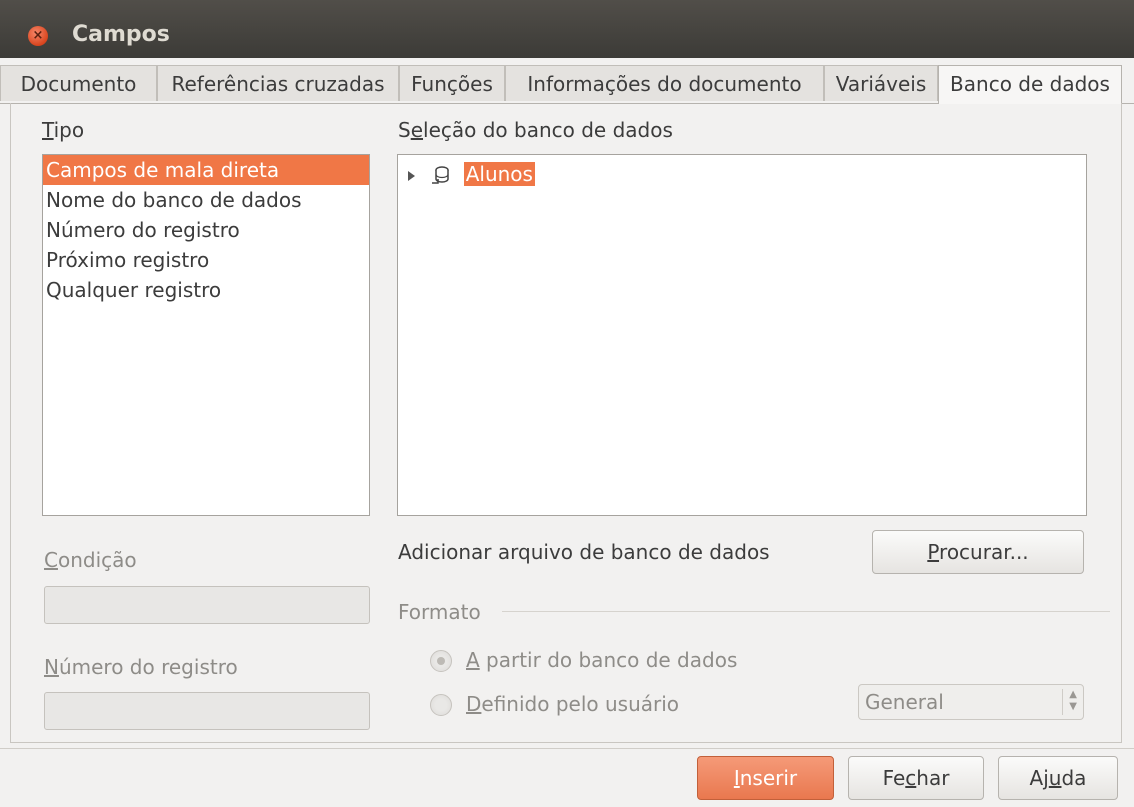  What do you see at coordinates (206, 290) in the screenshot?
I see `list-item: Qualquer registro` at bounding box center [206, 290].